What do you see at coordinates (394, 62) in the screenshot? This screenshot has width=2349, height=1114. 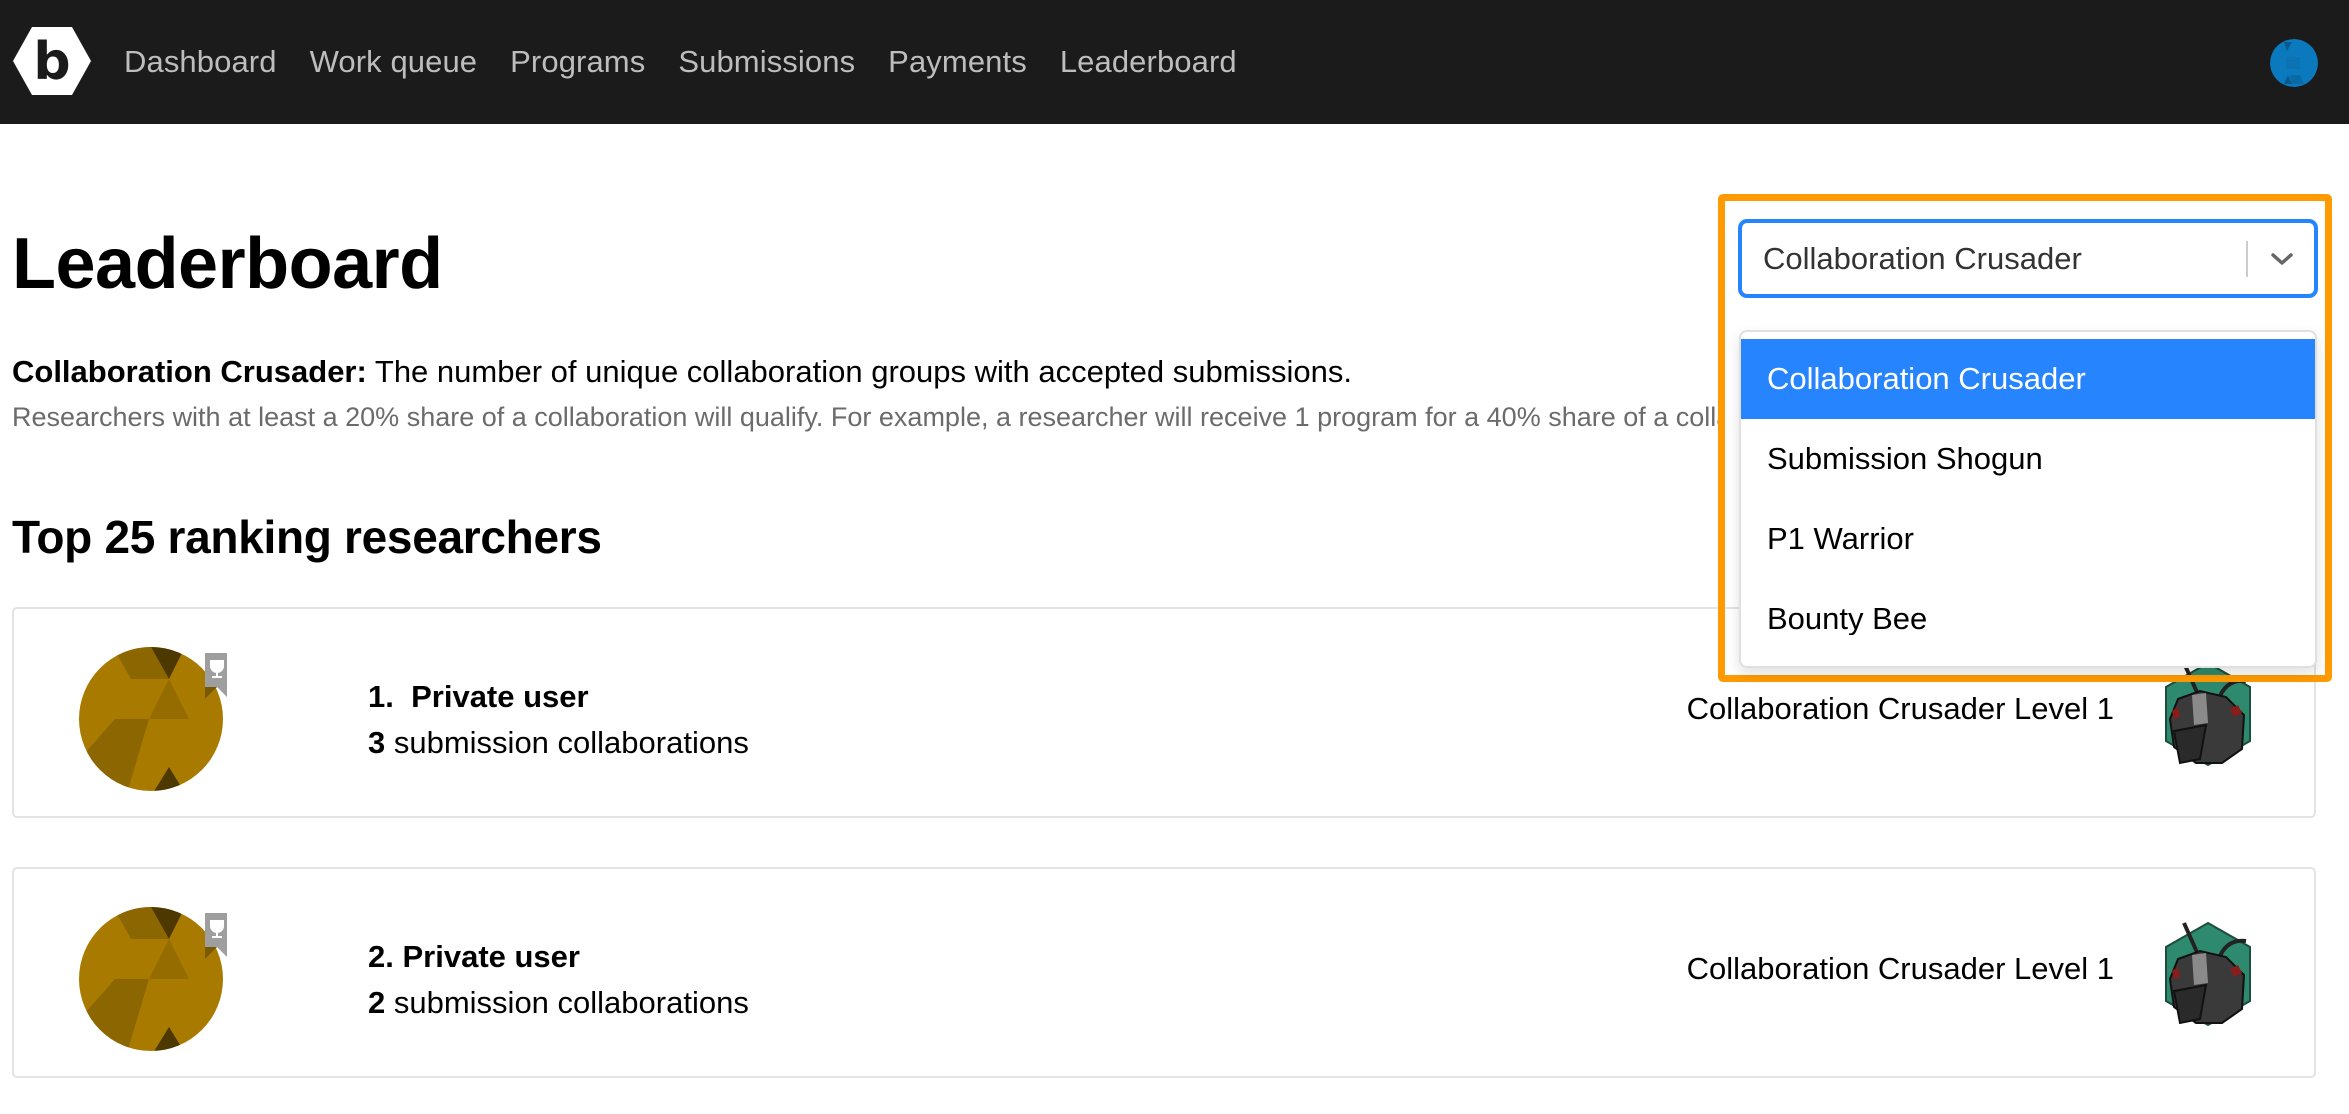 I see `nav-work-queue: Work queue` at bounding box center [394, 62].